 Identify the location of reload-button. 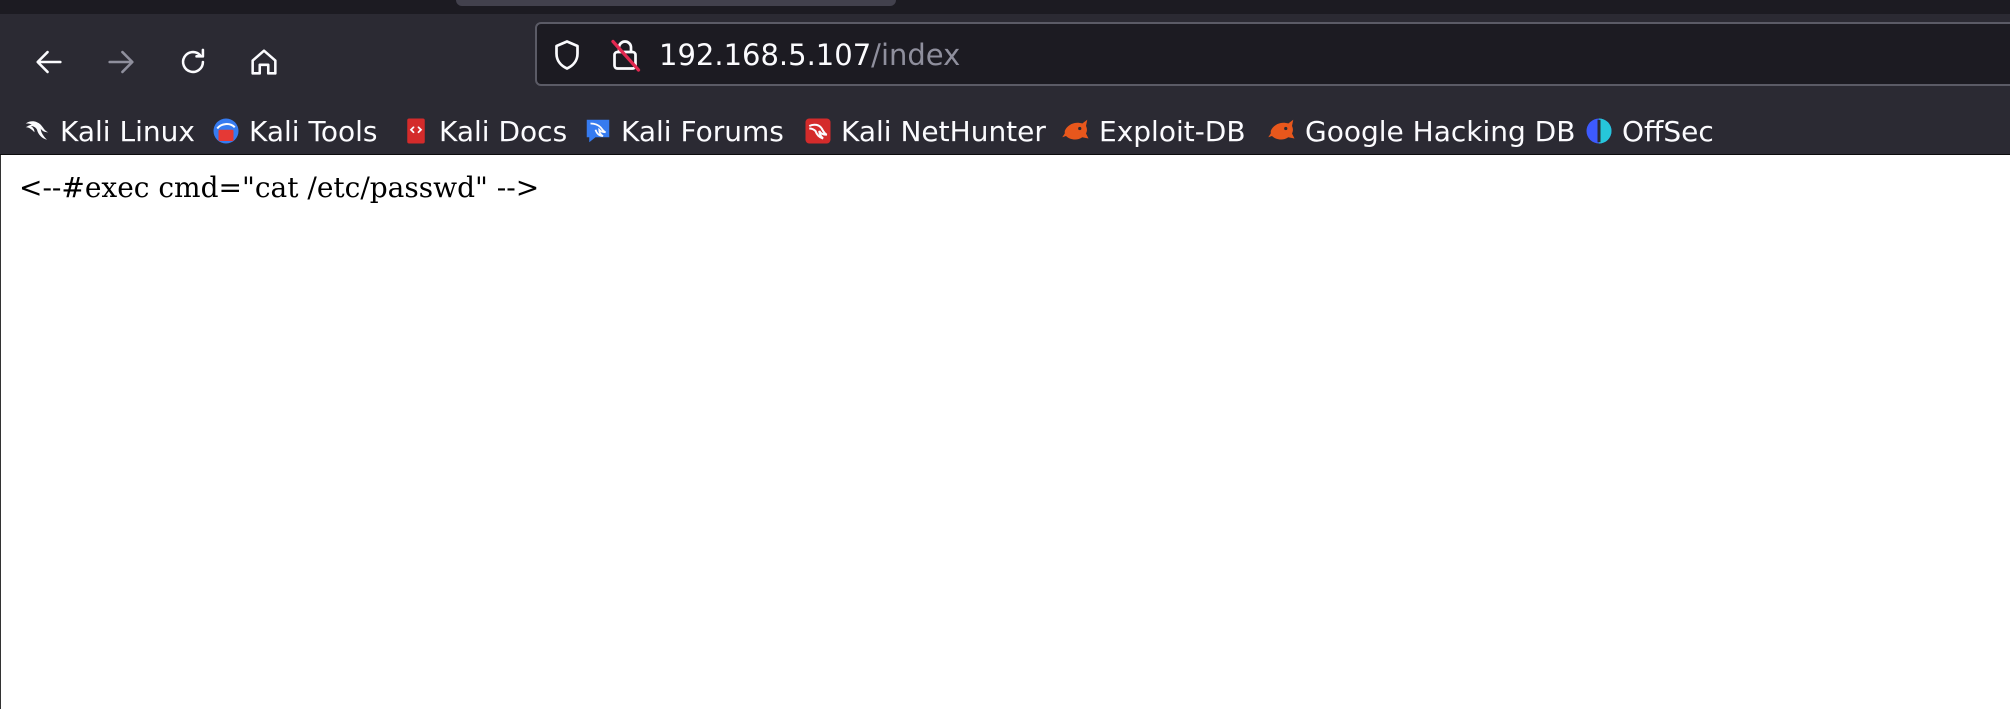
(193, 62).